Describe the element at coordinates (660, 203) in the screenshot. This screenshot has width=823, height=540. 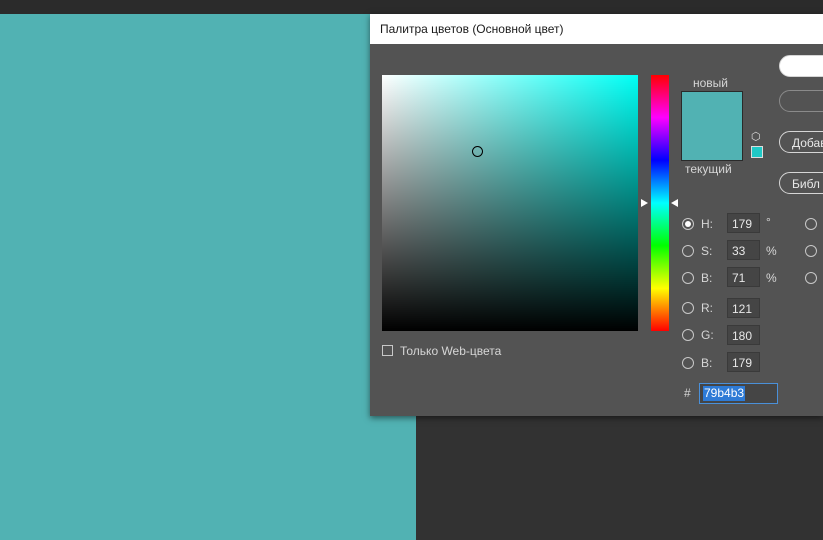
I see `hue-slider` at that location.